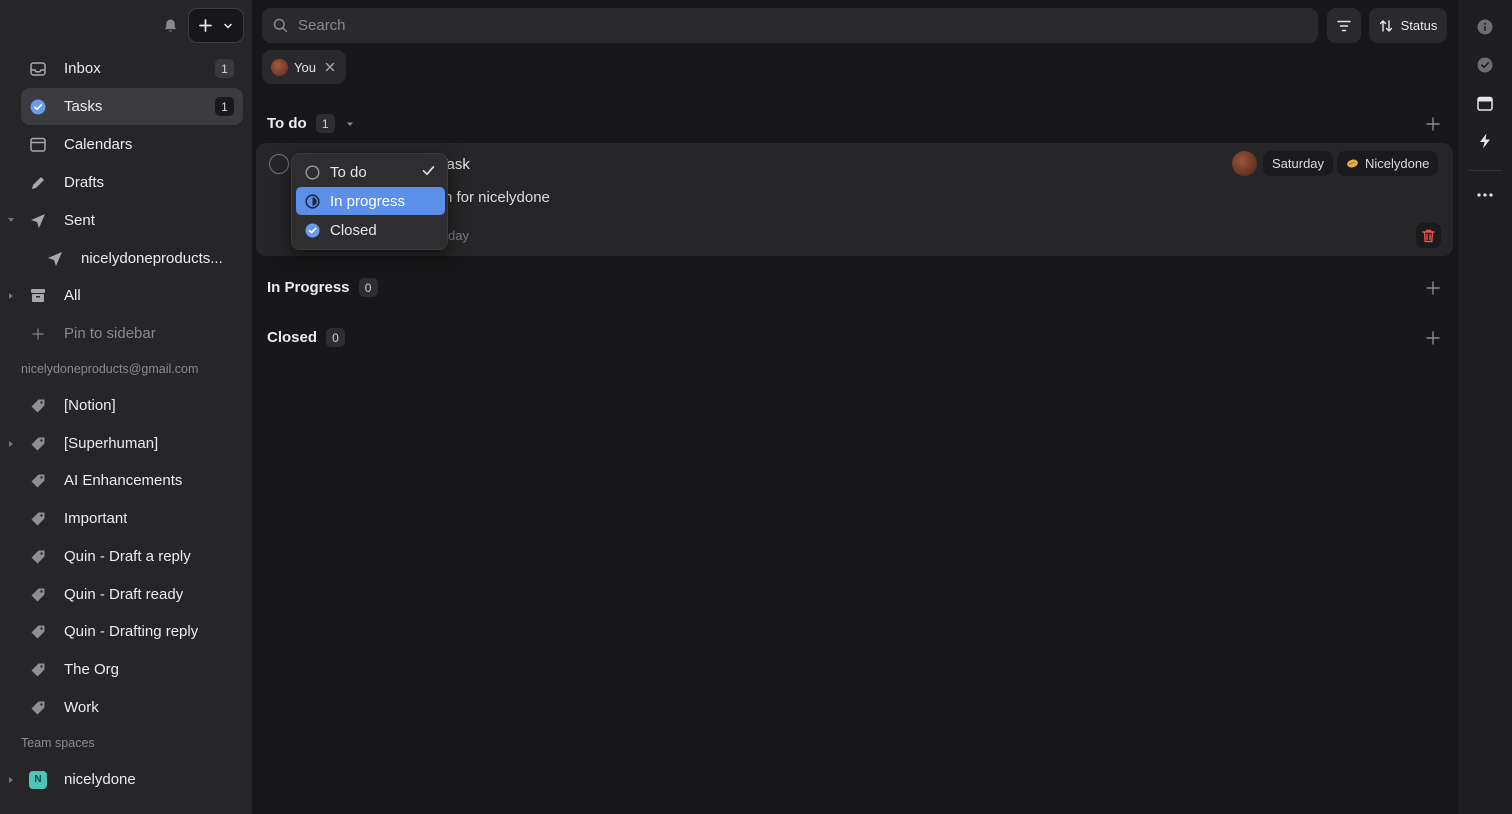 This screenshot has width=1512, height=814. I want to click on sidebar-item-label: Quin - Drafting reply, so click(131, 631).